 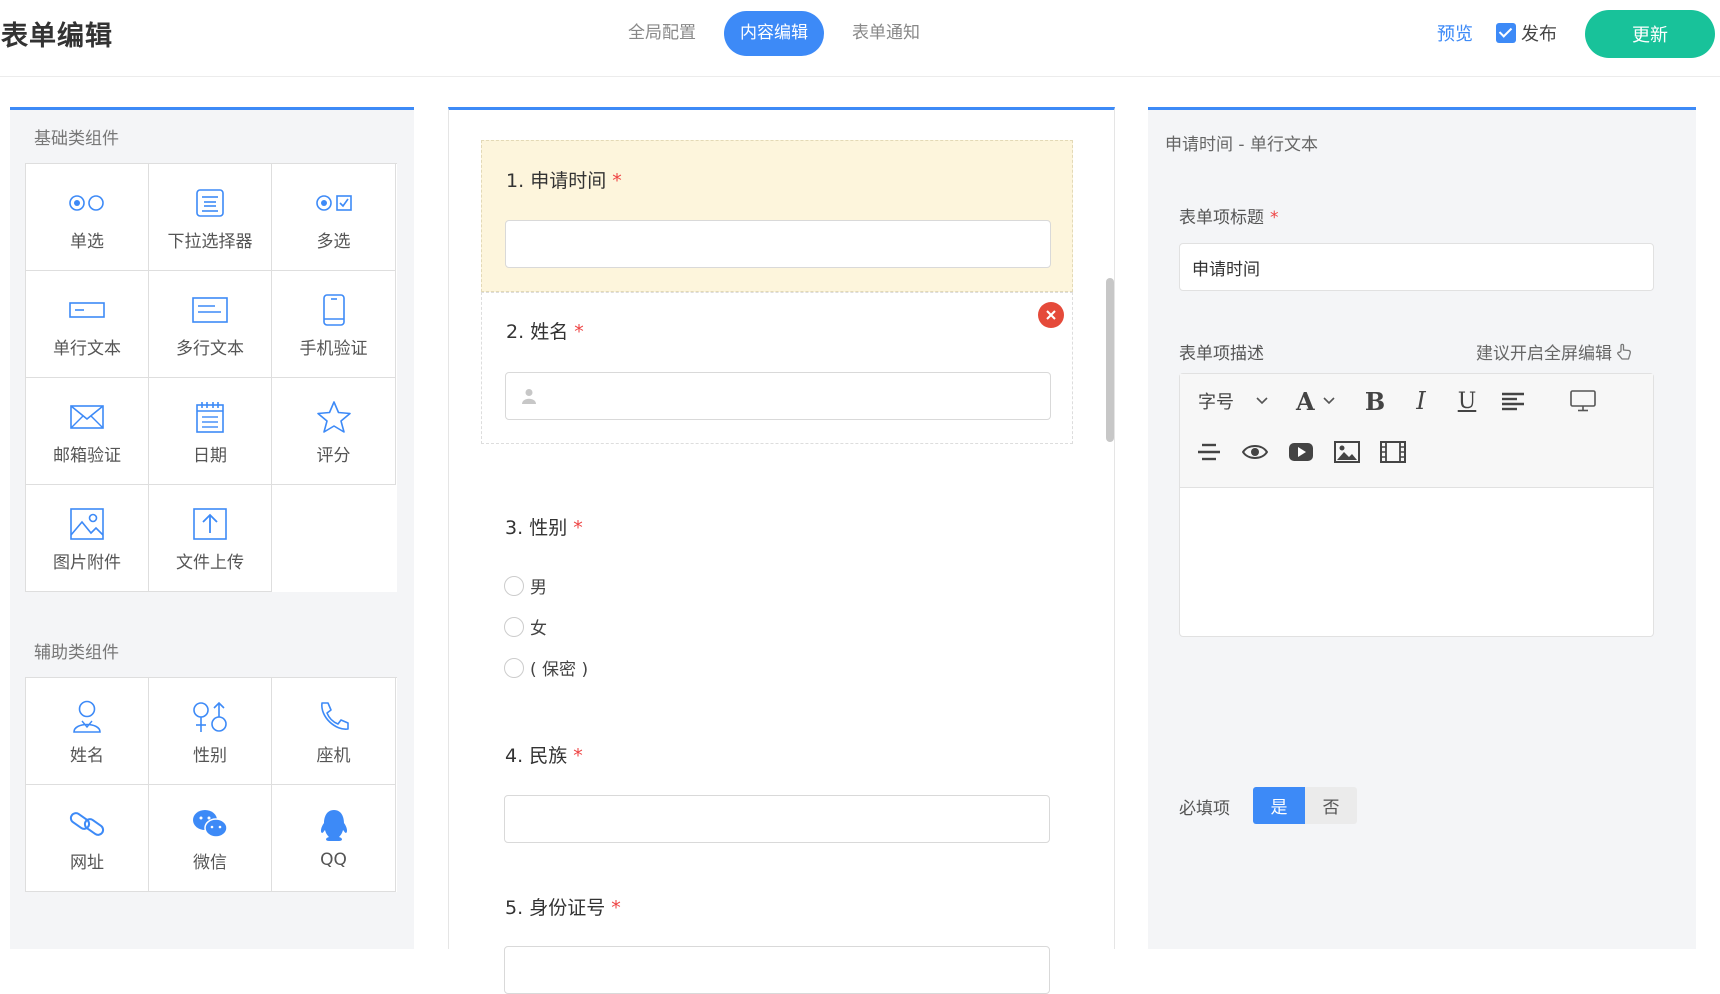 What do you see at coordinates (1467, 401) in the screenshot?
I see `underline-button: U` at bounding box center [1467, 401].